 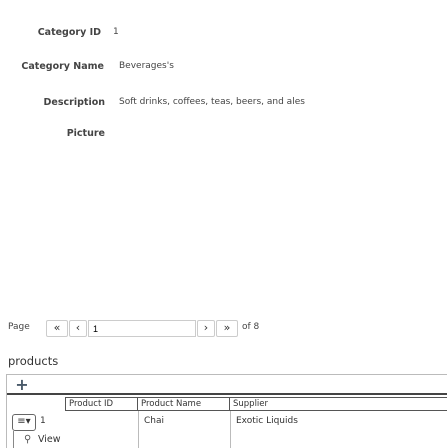 What do you see at coordinates (33, 361) in the screenshot?
I see `products-section-title: products` at bounding box center [33, 361].